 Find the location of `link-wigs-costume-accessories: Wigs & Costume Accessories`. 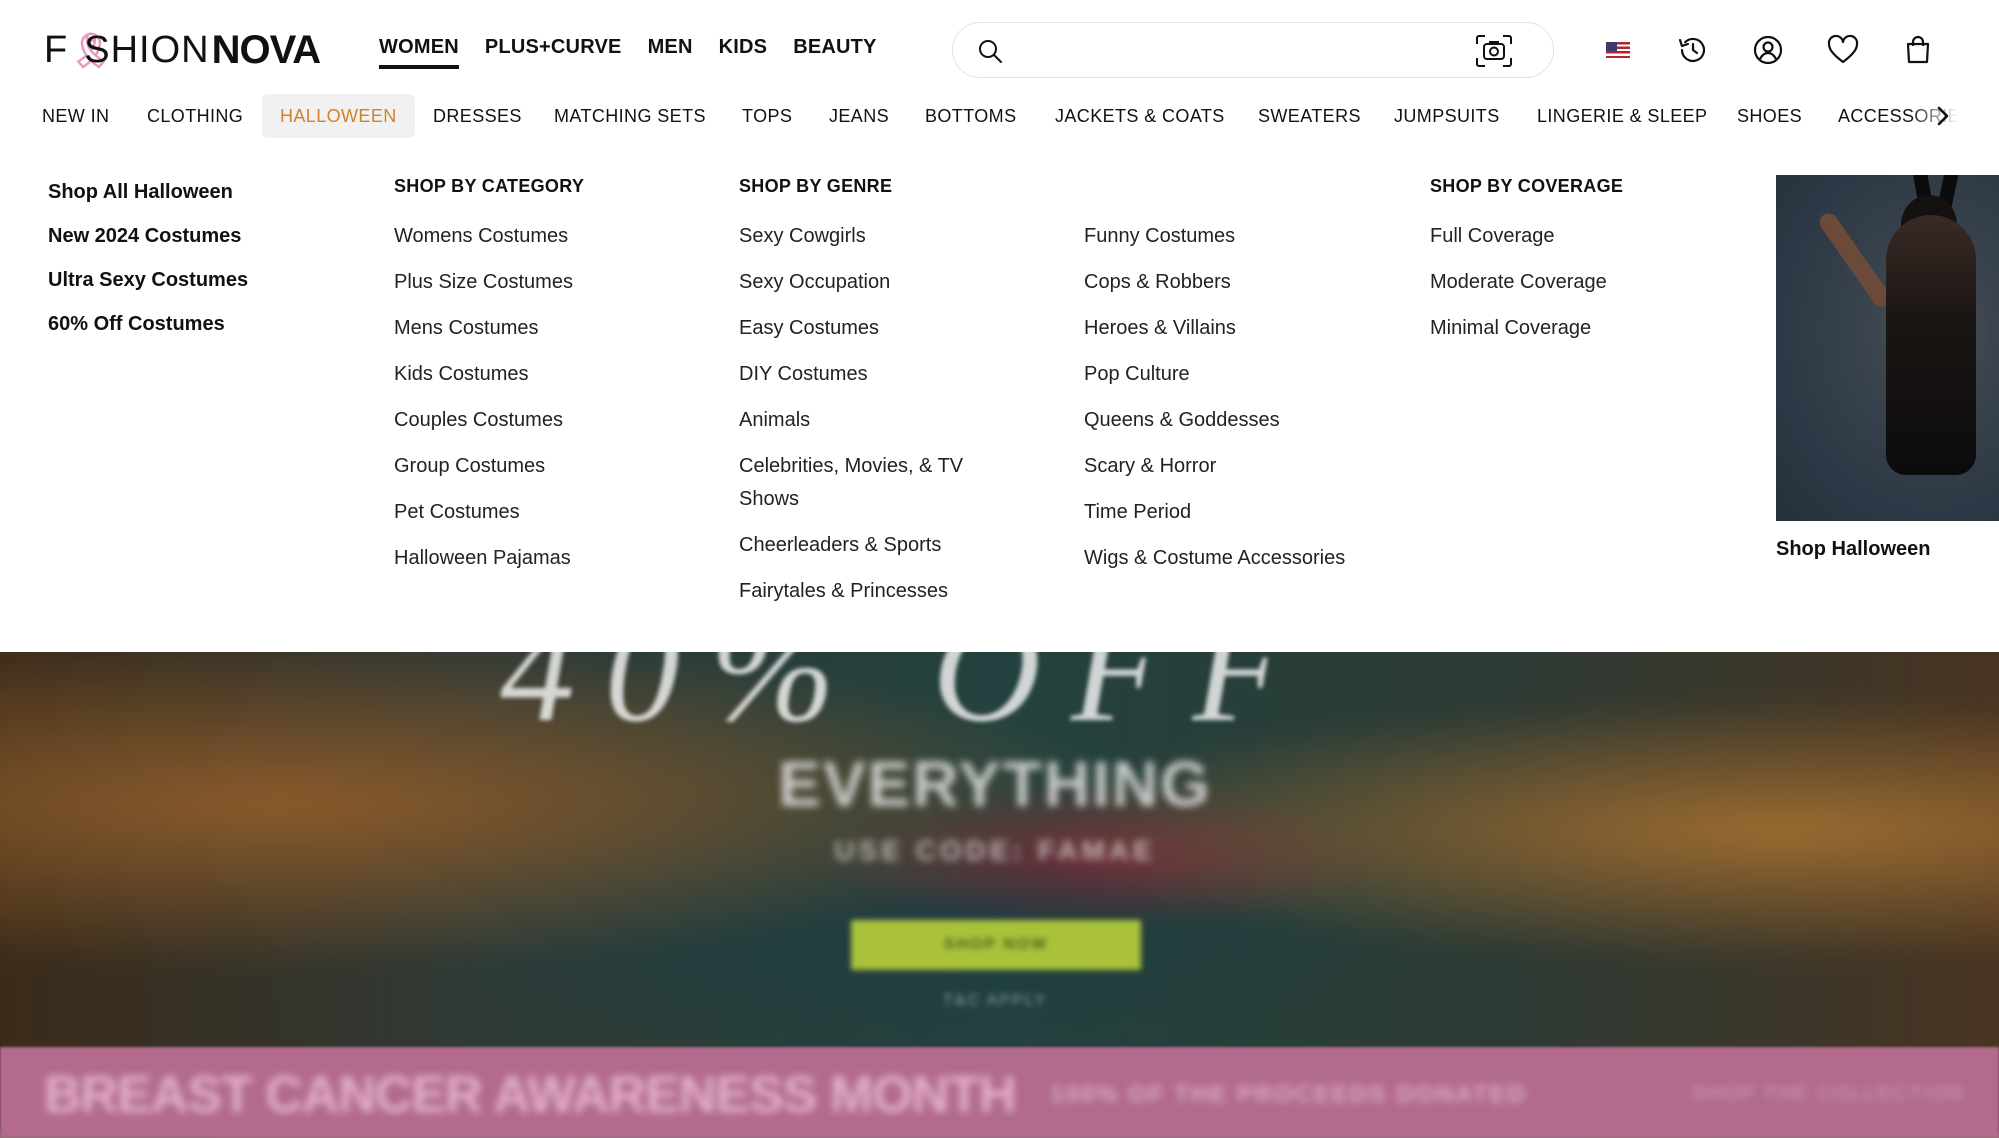

link-wigs-costume-accessories: Wigs & Costume Accessories is located at coordinates (1244, 558).